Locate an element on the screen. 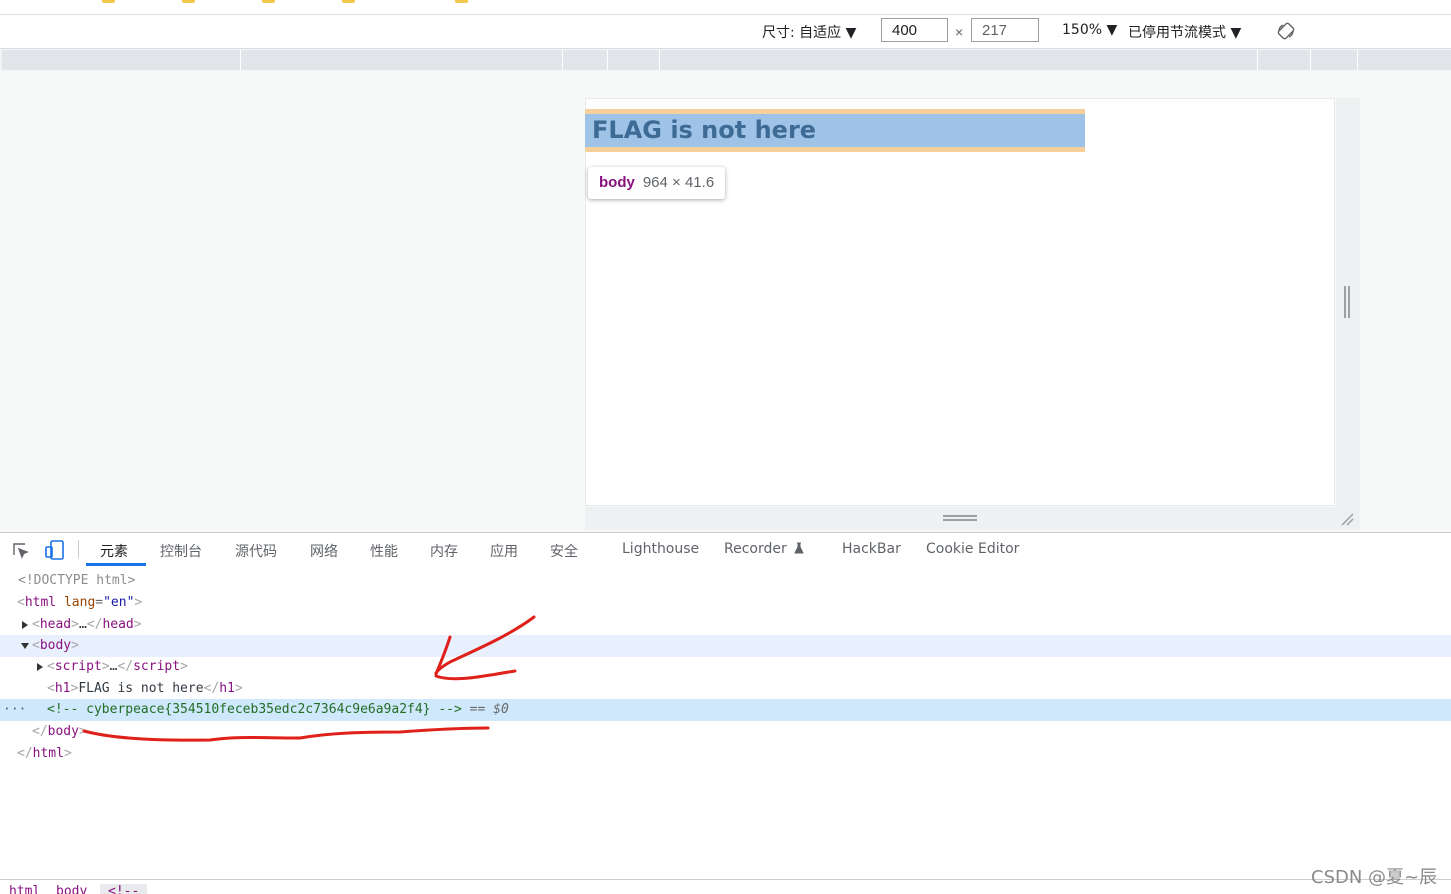  resize-handle-vertical is located at coordinates (1347, 302).